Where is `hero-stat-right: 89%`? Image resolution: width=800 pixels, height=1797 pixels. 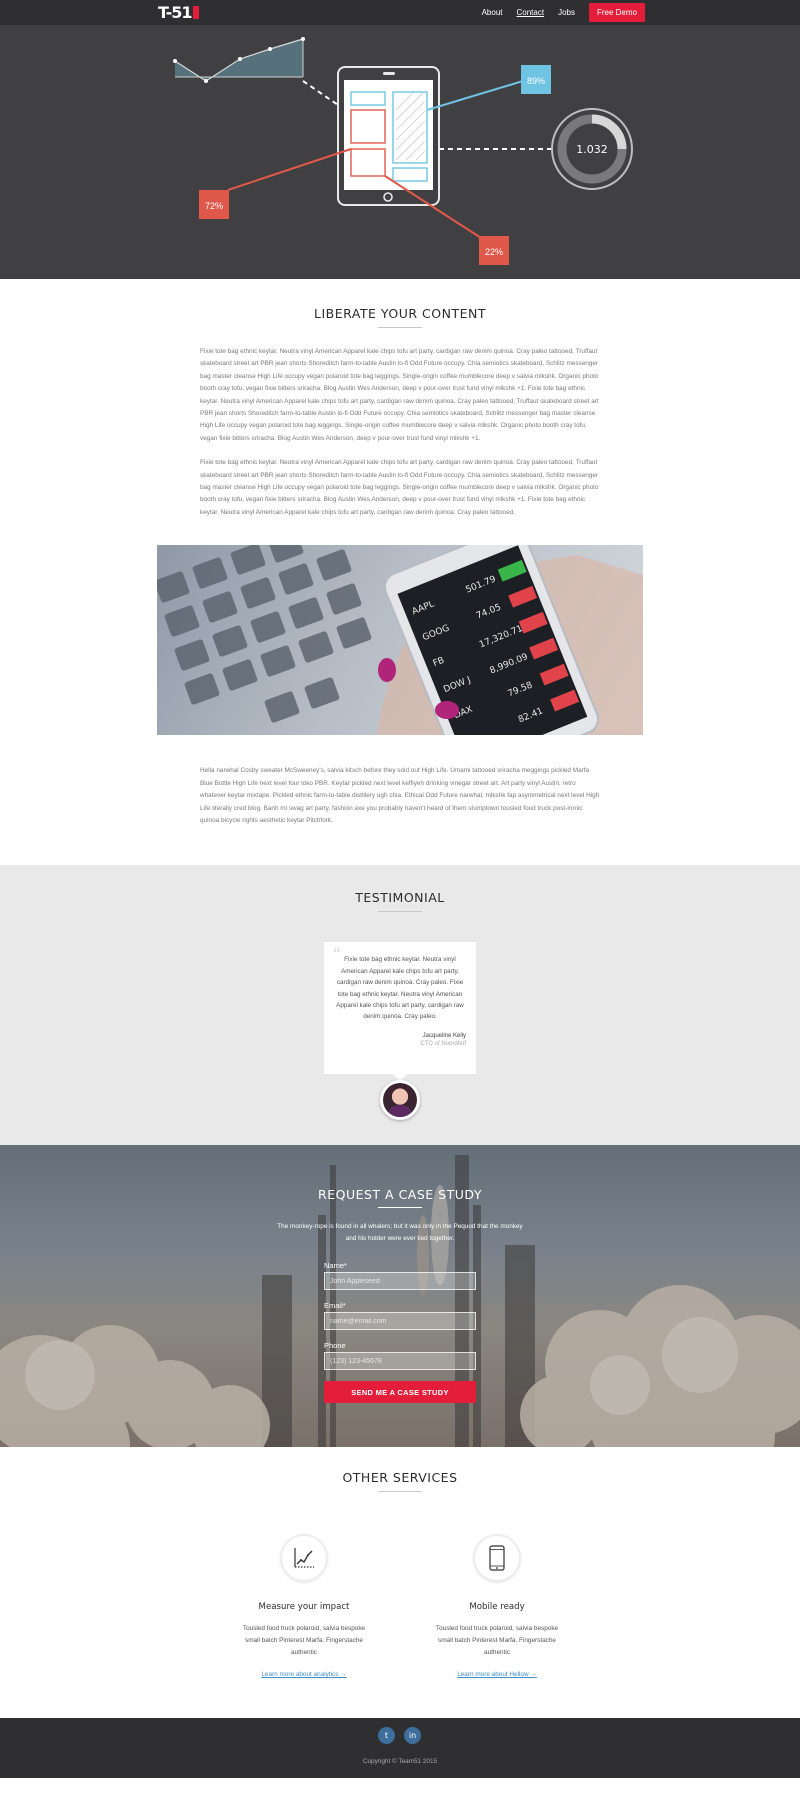
hero-stat-right: 89% is located at coordinates (536, 81).